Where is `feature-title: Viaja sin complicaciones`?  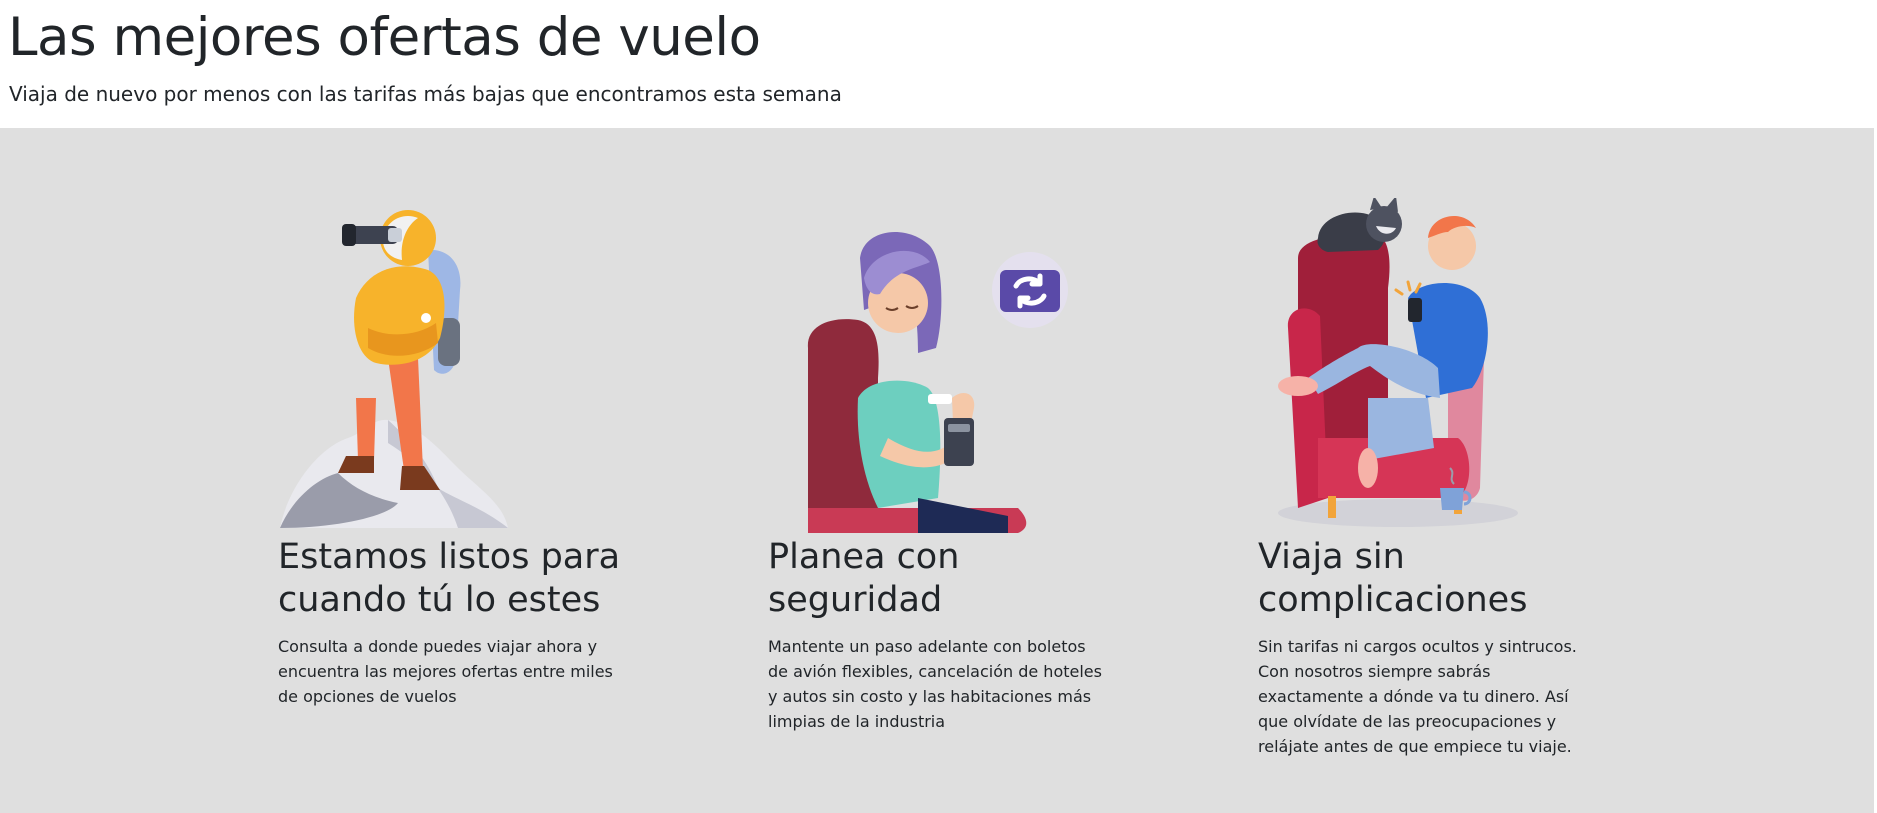
feature-title: Viaja sin complicaciones is located at coordinates (1393, 578).